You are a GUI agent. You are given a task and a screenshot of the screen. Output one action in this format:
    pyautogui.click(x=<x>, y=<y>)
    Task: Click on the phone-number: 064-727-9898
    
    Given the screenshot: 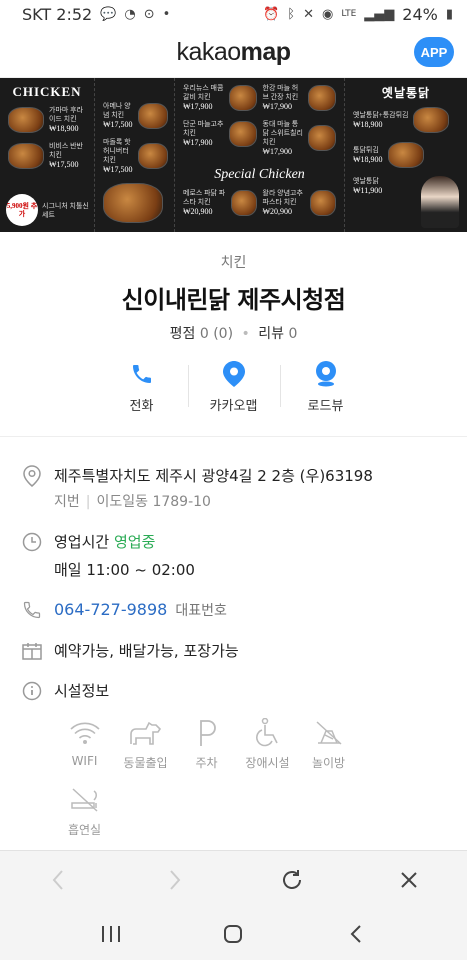 What is the action you would take?
    pyautogui.click(x=110, y=609)
    